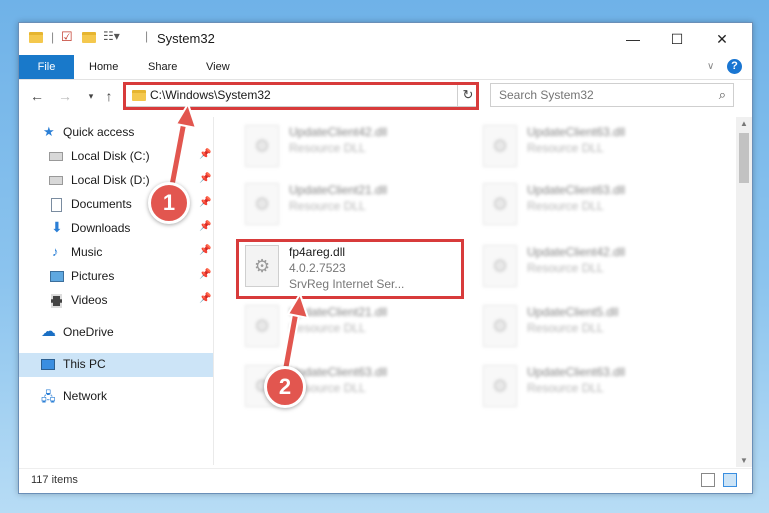 This screenshot has width=769, height=513. What do you see at coordinates (186, 115) in the screenshot?
I see `arrow-1-head` at bounding box center [186, 115].